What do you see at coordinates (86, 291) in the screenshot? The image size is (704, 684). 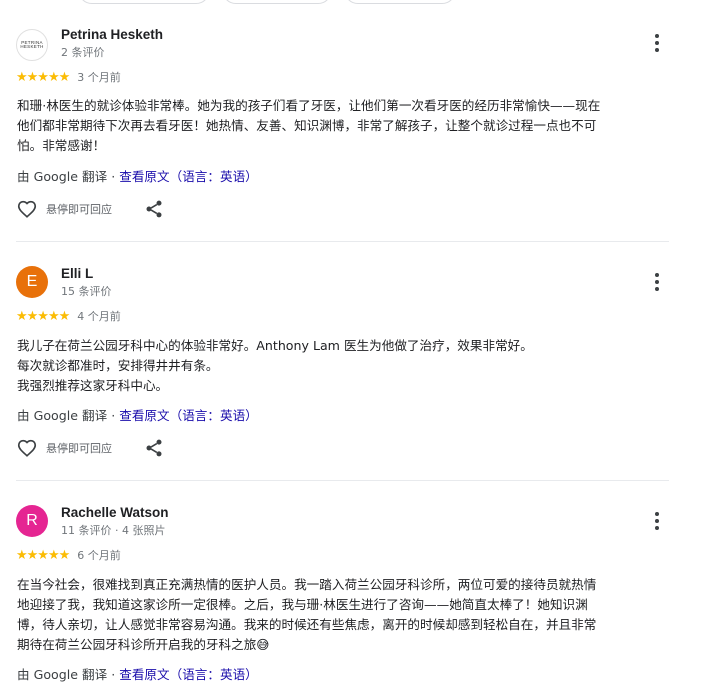 I see `reviewer-meta: 15 条评价` at bounding box center [86, 291].